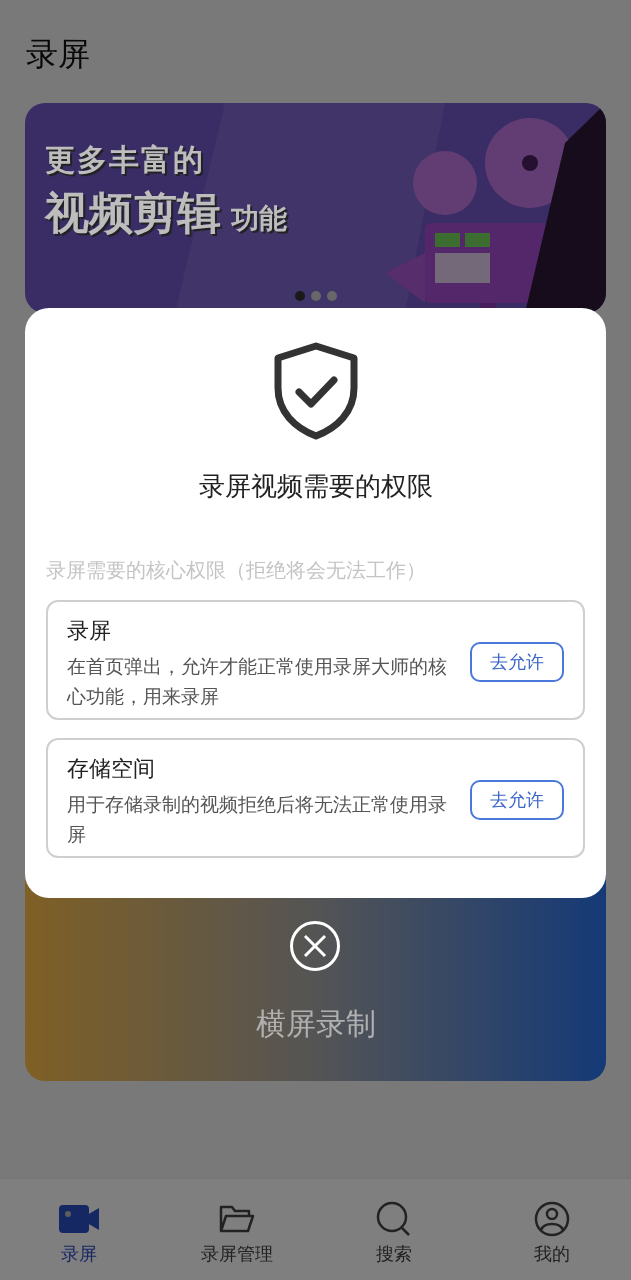 The image size is (631, 1280). I want to click on permission-title: 存储空间, so click(111, 769).